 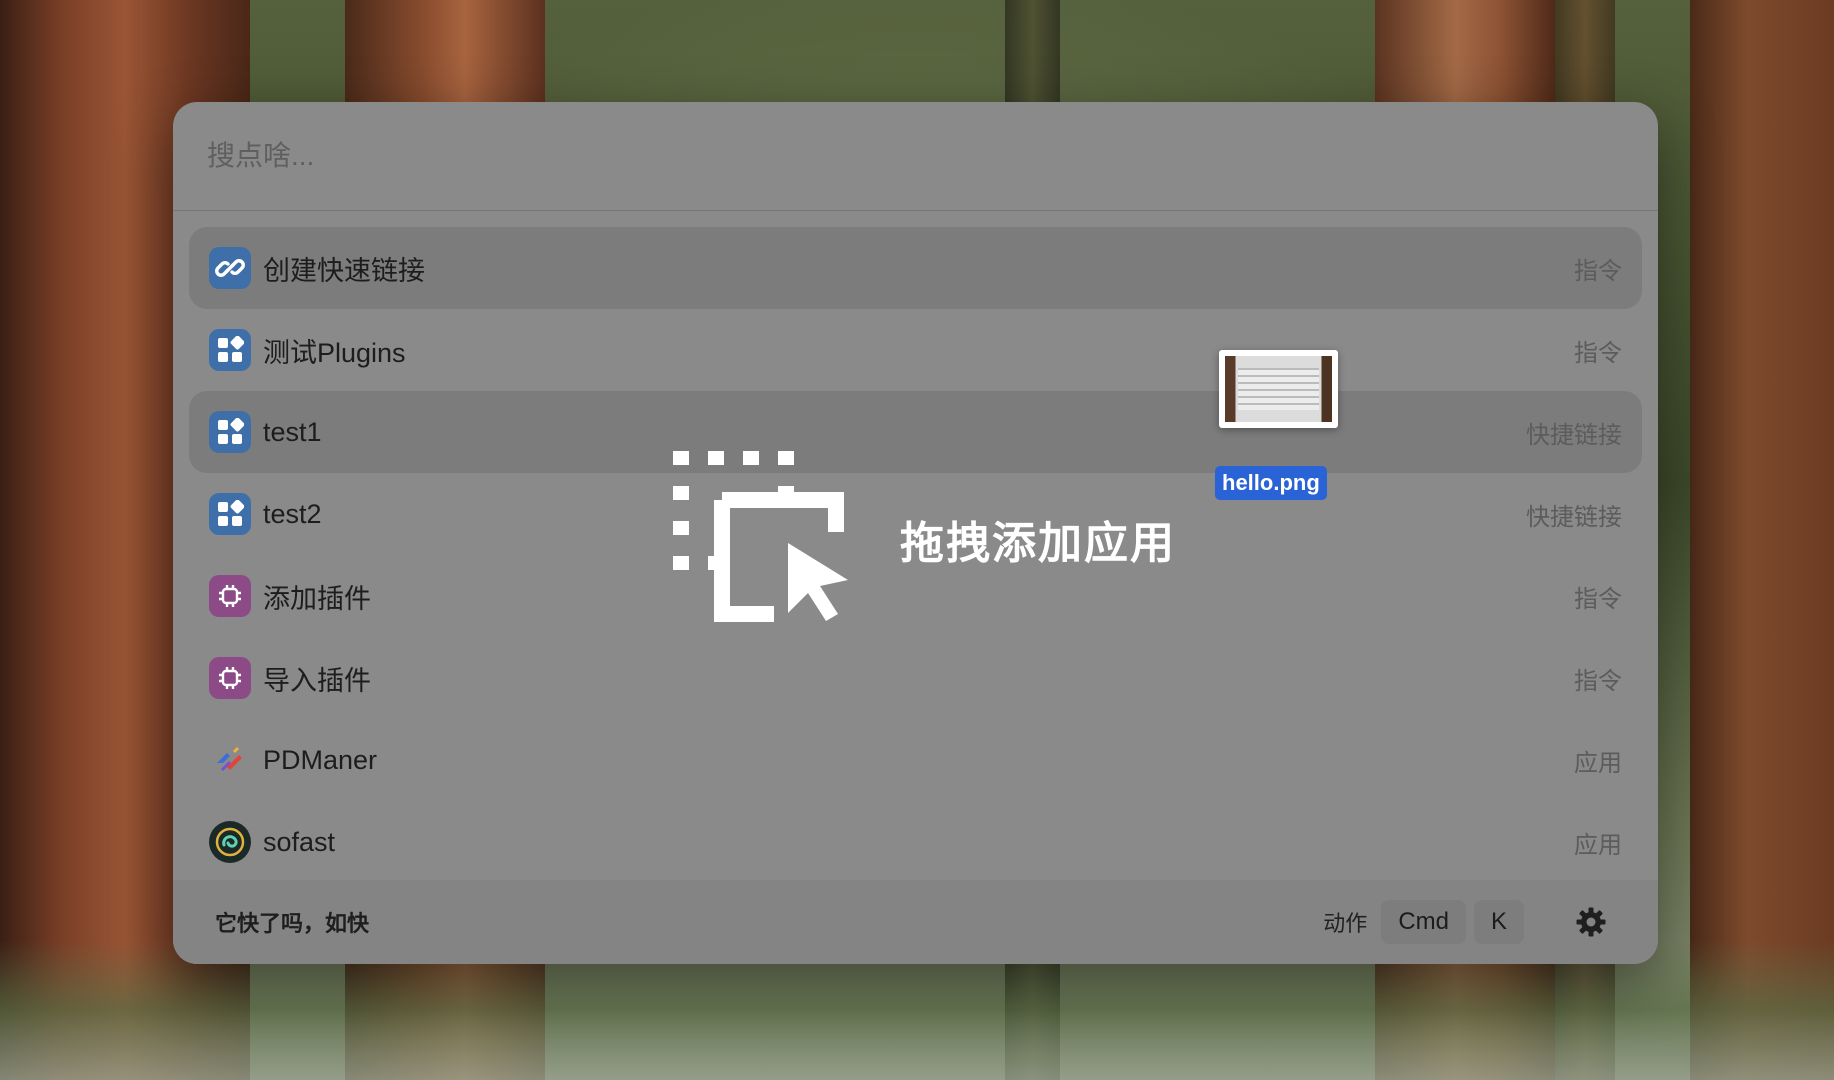 What do you see at coordinates (915, 678) in the screenshot?
I see `list-item: 导入插件 指令` at bounding box center [915, 678].